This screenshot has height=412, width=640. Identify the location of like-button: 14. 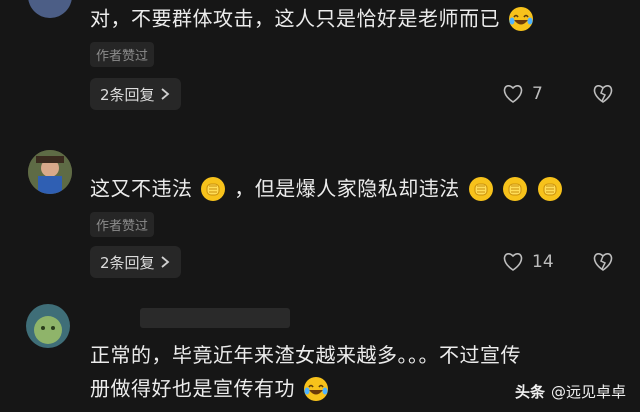
(528, 262).